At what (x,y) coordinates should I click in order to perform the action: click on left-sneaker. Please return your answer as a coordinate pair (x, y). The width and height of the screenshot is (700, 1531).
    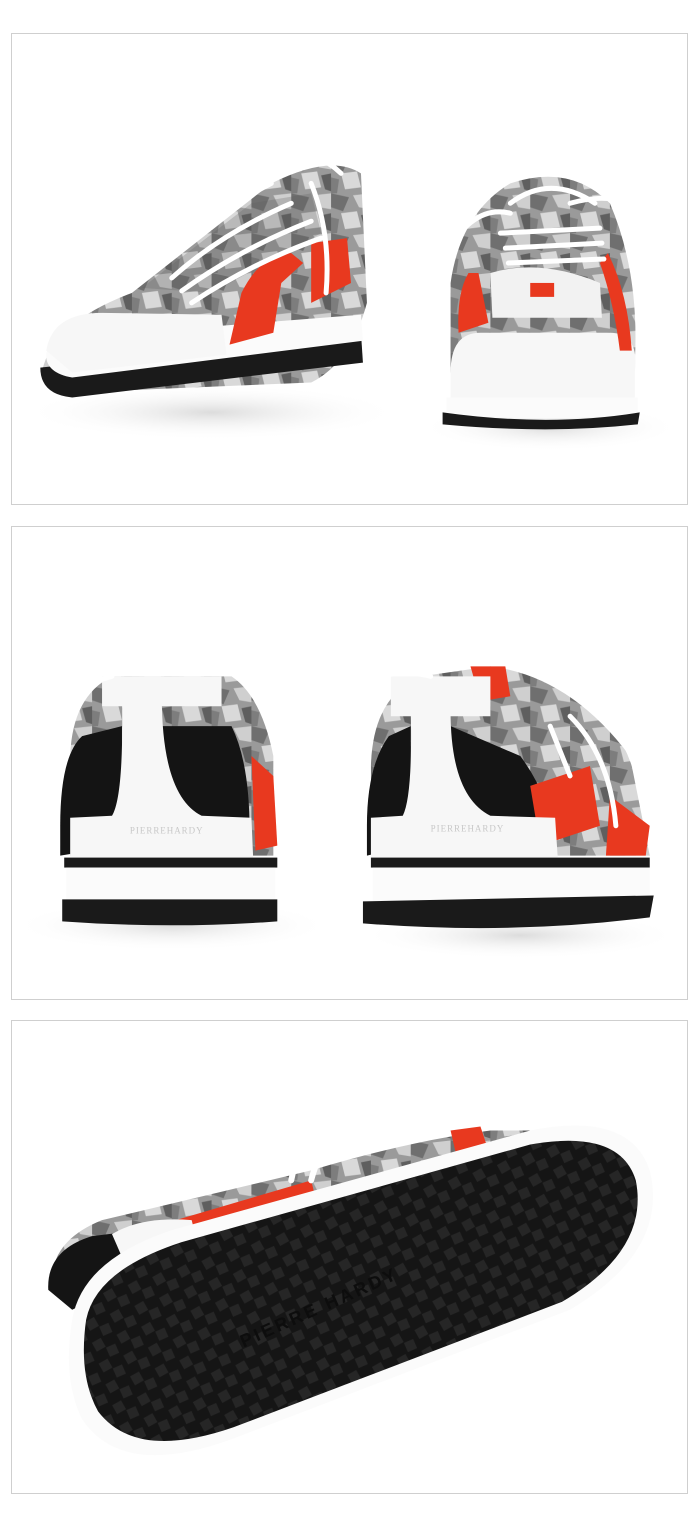
    Looking at the image, I should click on (211, 294).